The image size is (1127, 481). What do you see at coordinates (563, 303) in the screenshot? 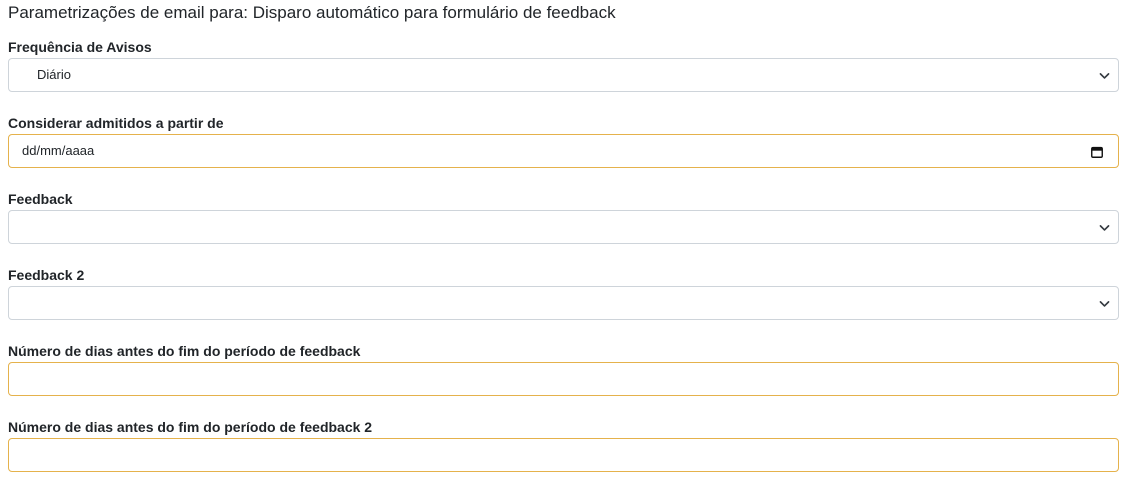
I see `feedback2-select` at bounding box center [563, 303].